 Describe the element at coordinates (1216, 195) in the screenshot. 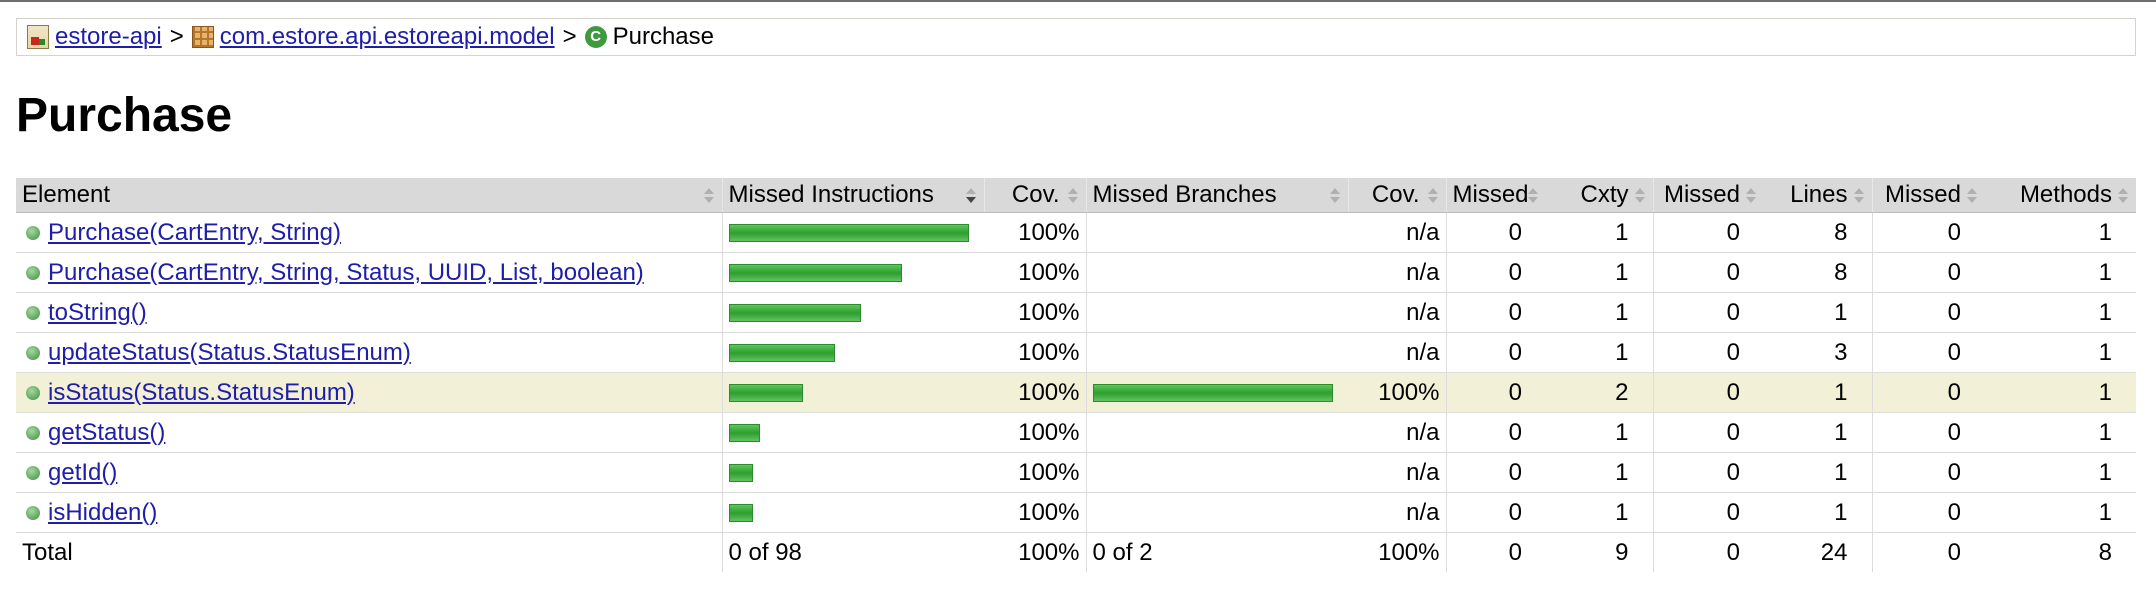

I see `header-missed-branches: Missed Branches` at that location.